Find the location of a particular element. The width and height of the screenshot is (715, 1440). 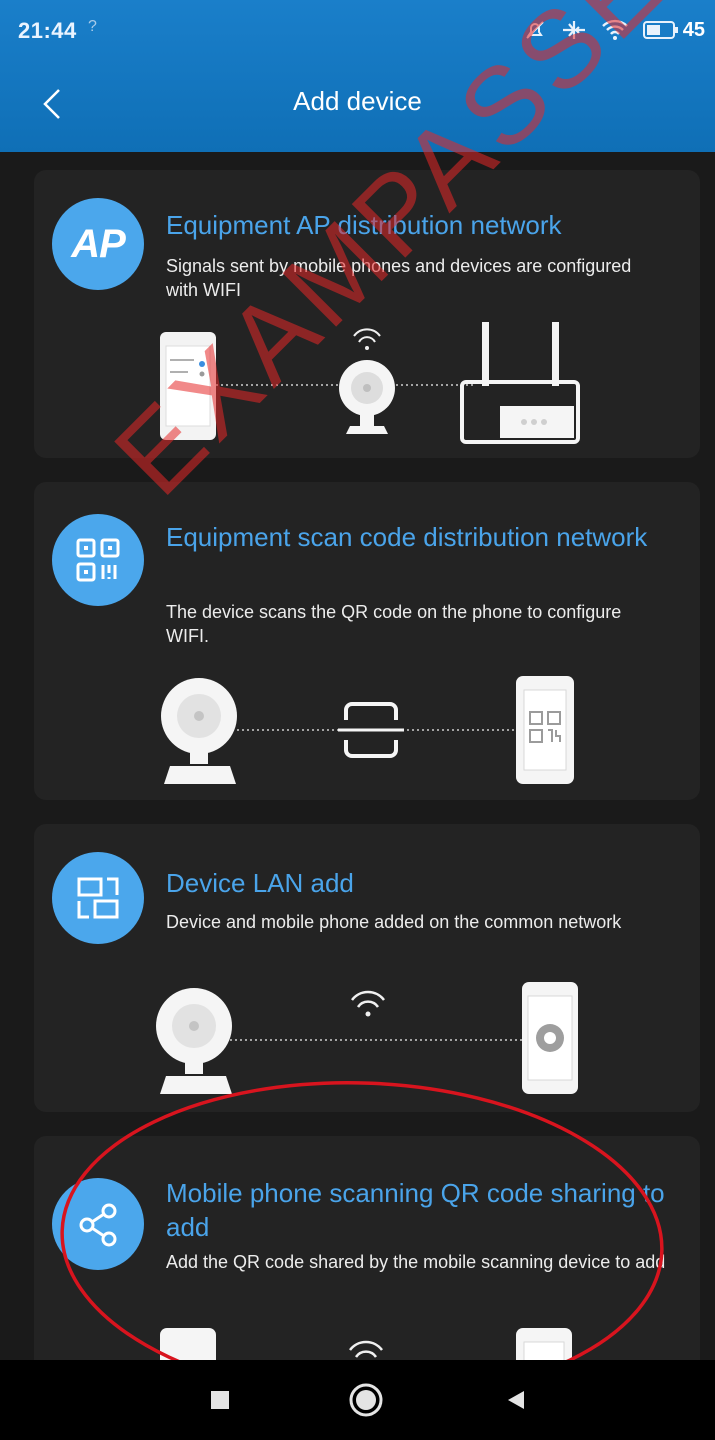

scan-code-illustration is located at coordinates (367, 731).